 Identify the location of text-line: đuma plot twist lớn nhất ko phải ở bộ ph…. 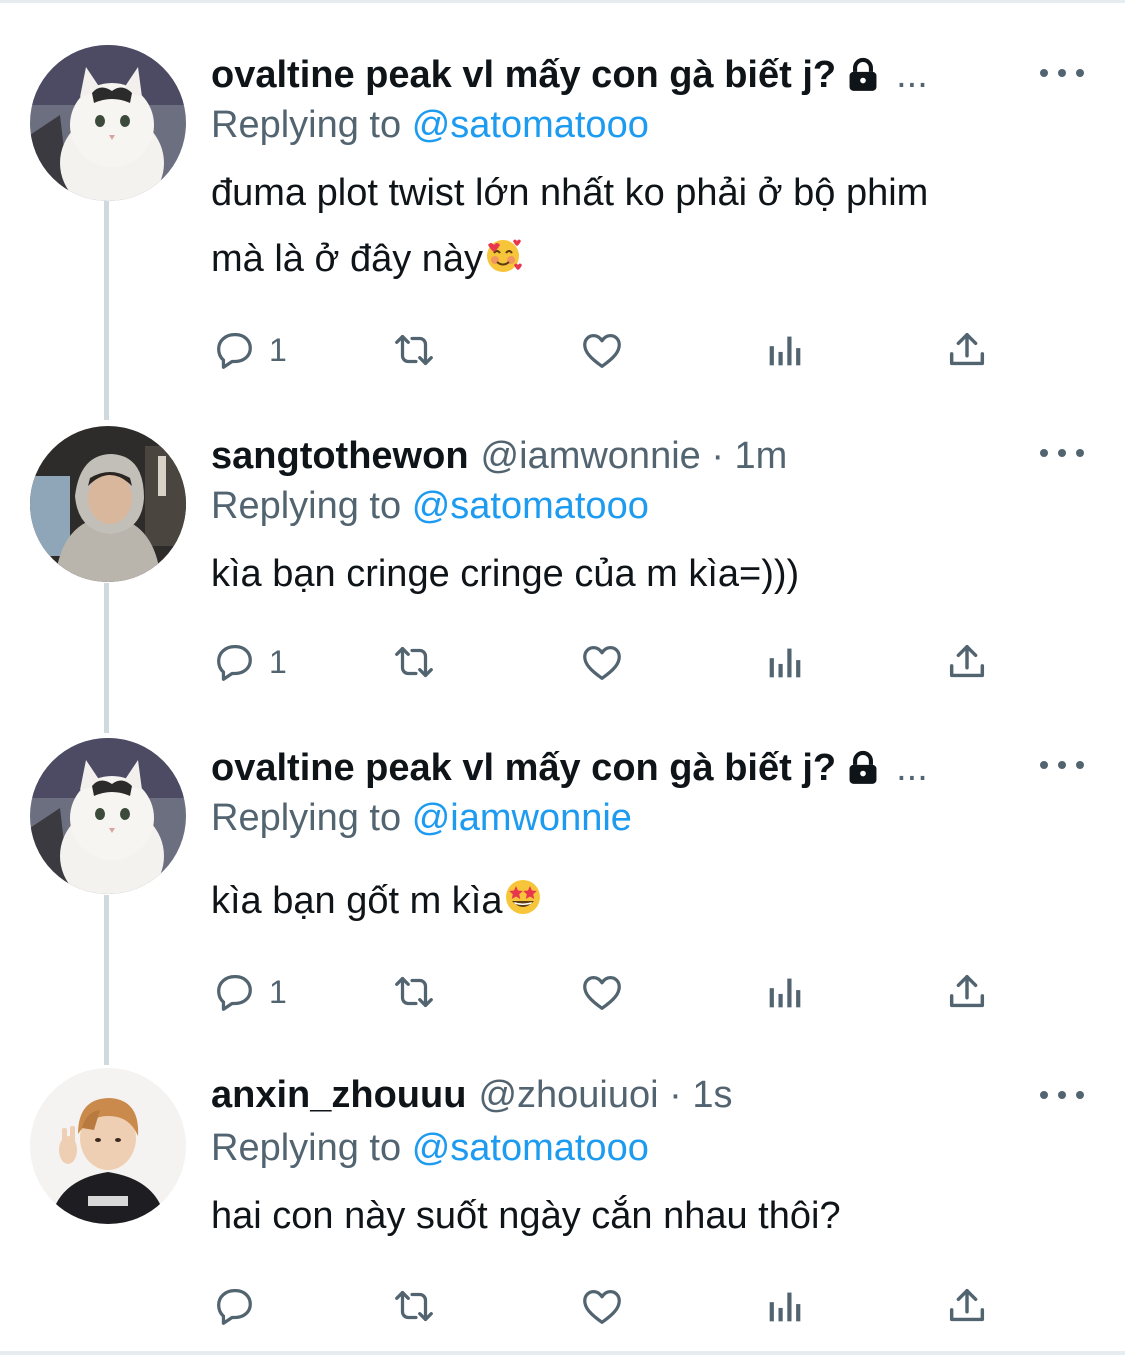
(570, 193).